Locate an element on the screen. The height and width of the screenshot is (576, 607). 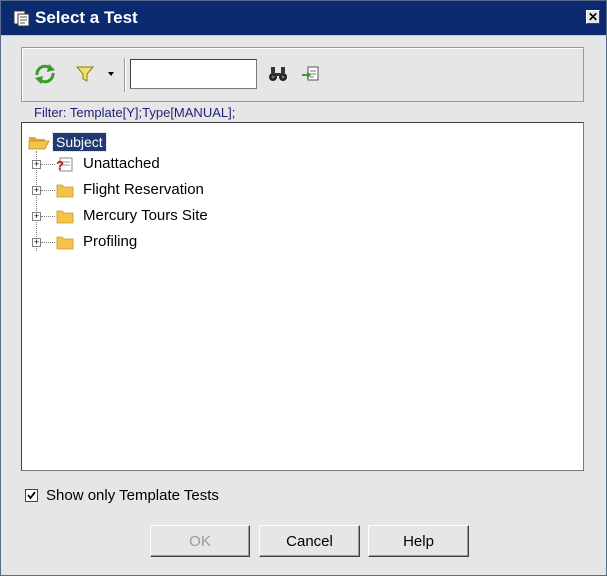
find-button is located at coordinates (278, 74).